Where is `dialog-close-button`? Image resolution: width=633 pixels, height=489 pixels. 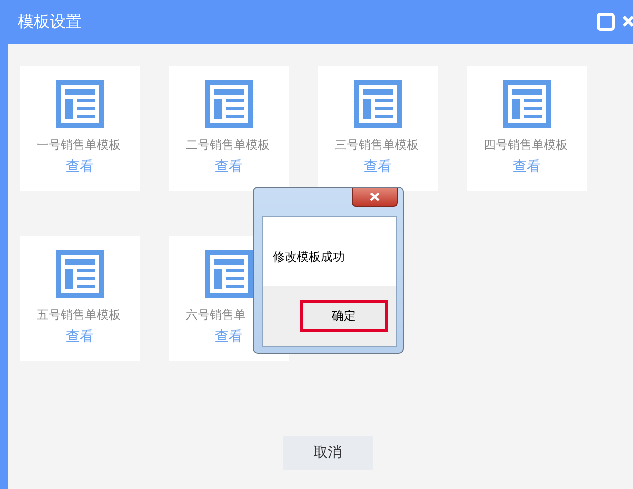 dialog-close-button is located at coordinates (375, 197).